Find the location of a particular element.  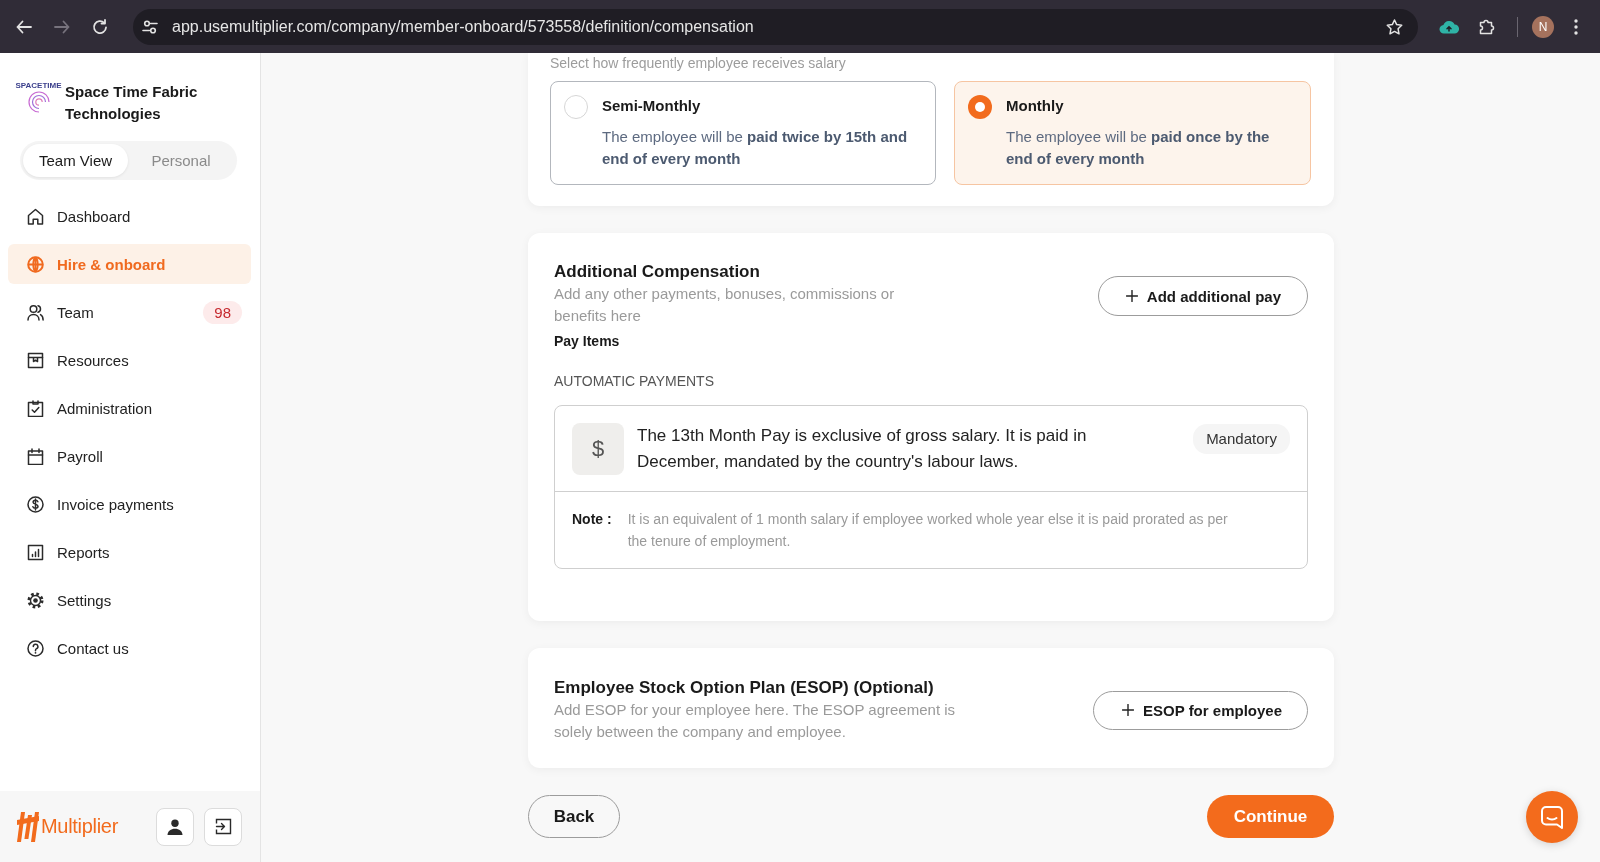

option-title: Semi-Monthly is located at coordinates (652, 106).